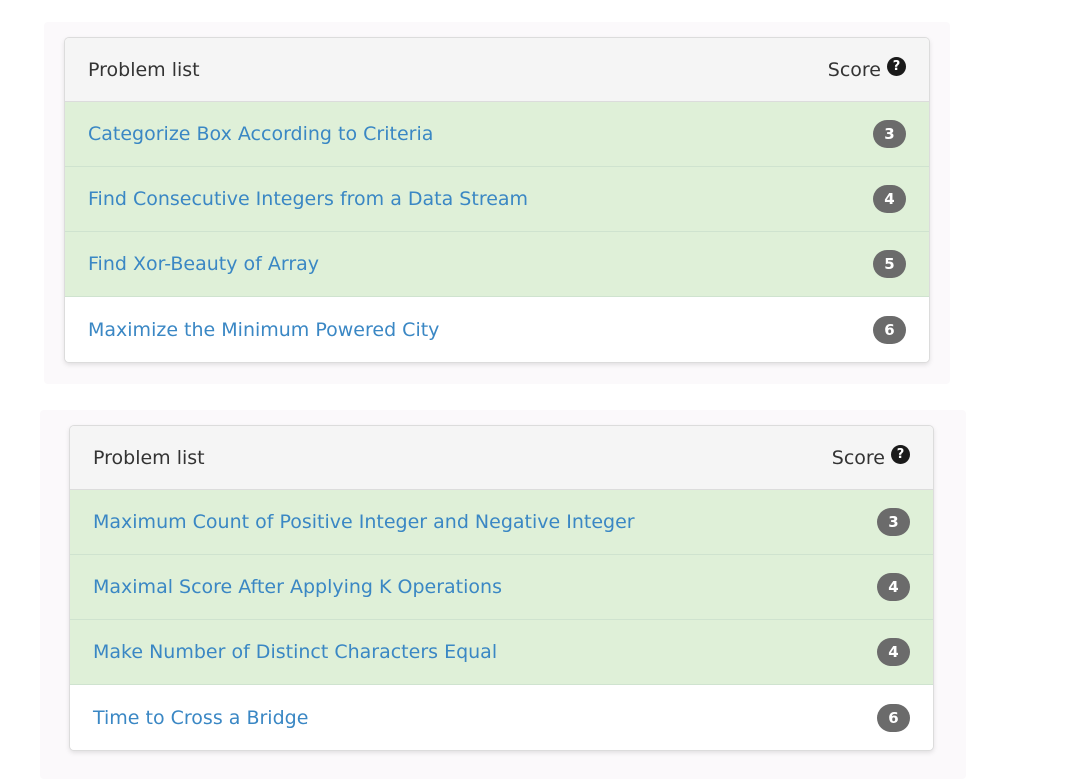 The width and height of the screenshot is (1080, 779). I want to click on problem-row: Find Xor-Beauty of Array 5, so click(497, 264).